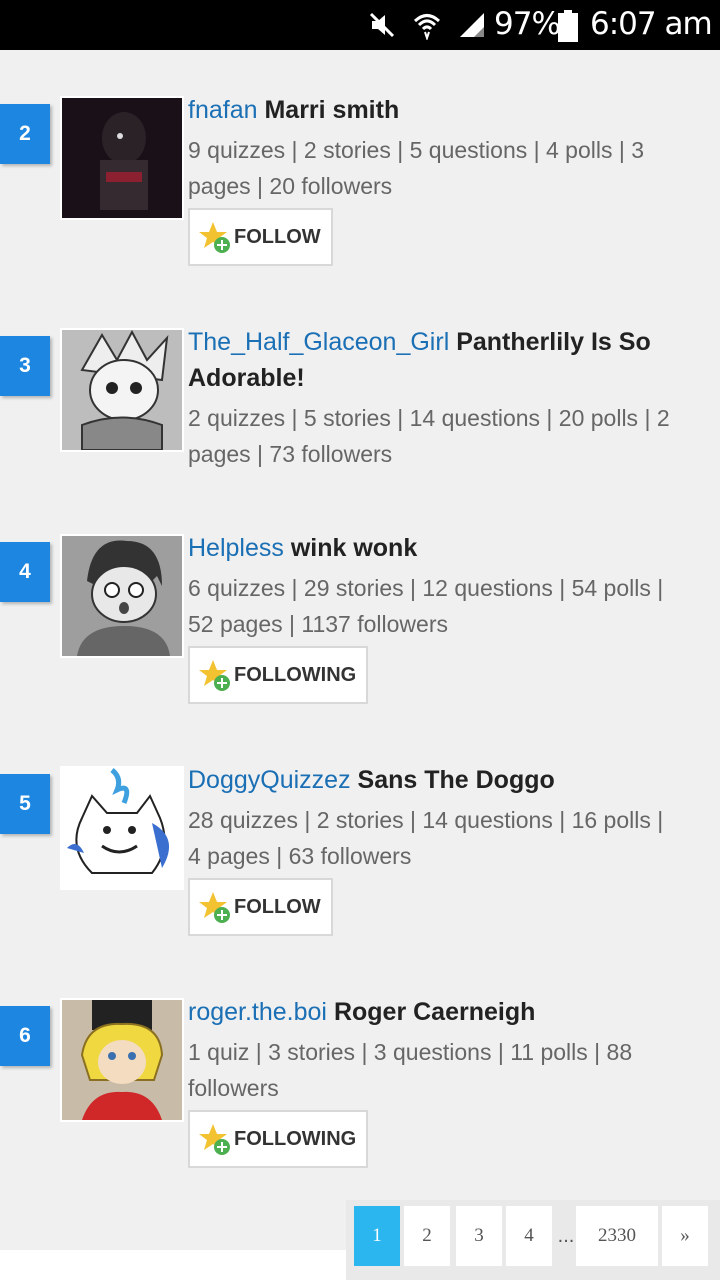 The image size is (720, 1280). What do you see at coordinates (246, 378) in the screenshot?
I see `display-name-cont: Adorable!` at bounding box center [246, 378].